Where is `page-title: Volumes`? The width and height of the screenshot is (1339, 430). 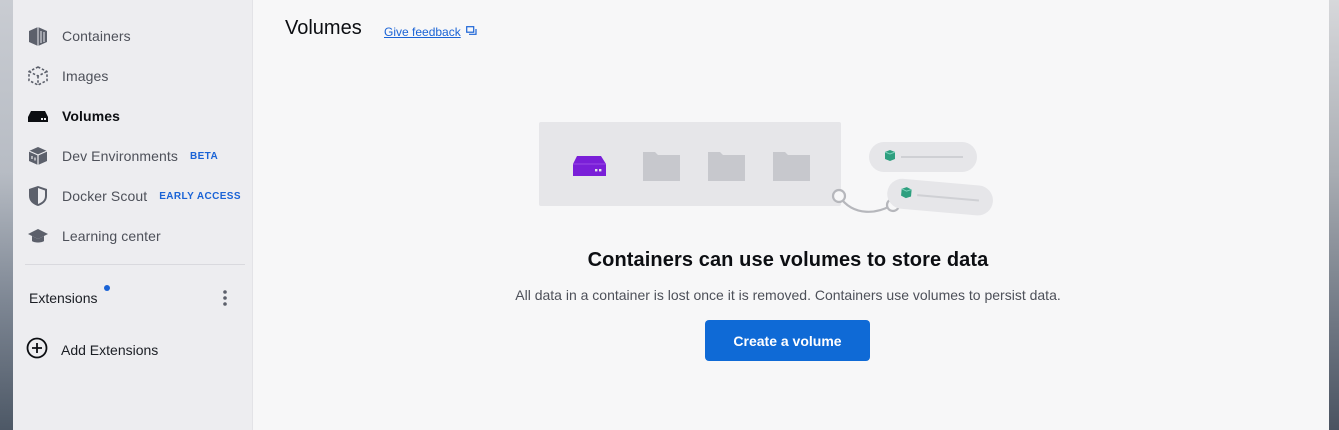
page-title: Volumes is located at coordinates (323, 28).